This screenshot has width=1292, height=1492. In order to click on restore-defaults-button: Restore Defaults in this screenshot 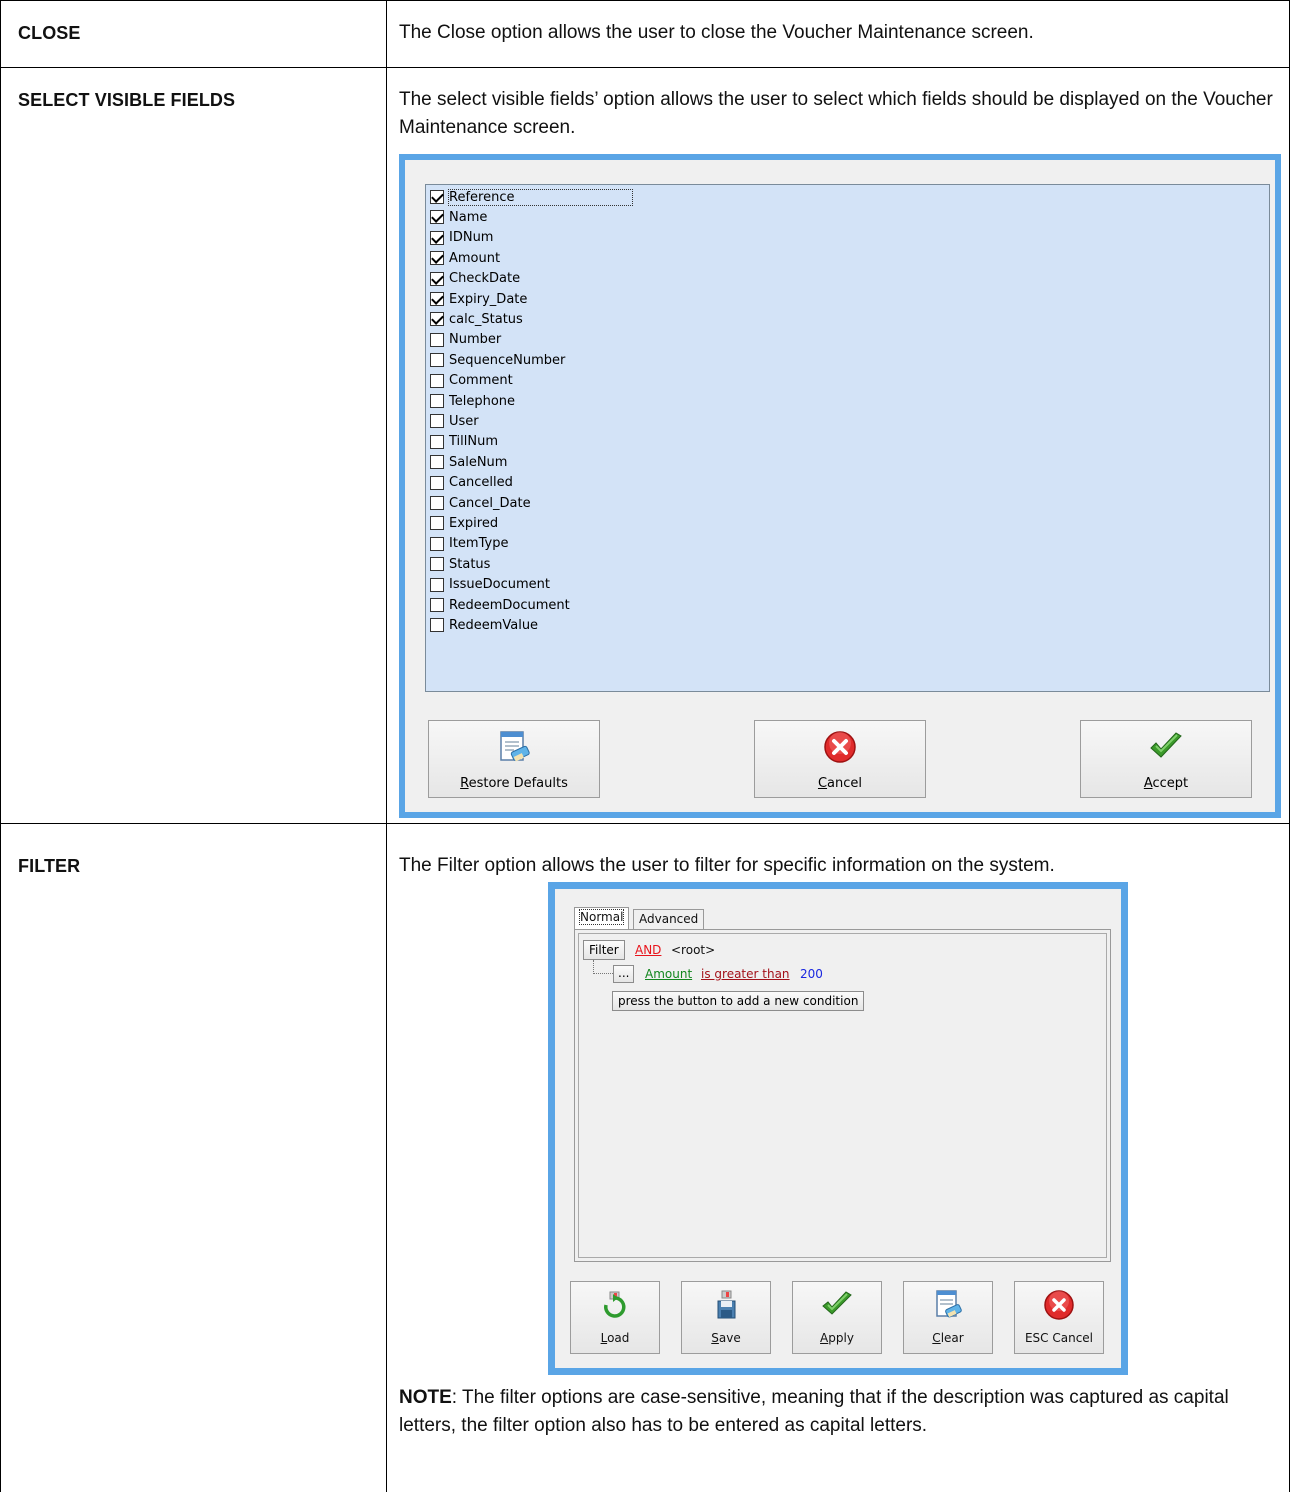, I will do `click(514, 759)`.